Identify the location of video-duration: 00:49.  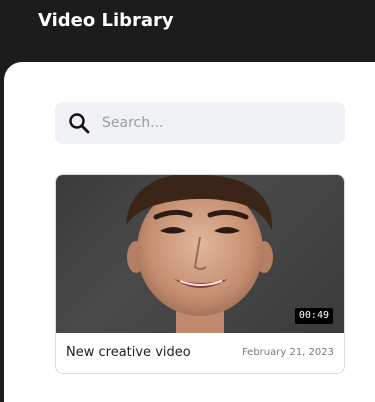
(313, 316).